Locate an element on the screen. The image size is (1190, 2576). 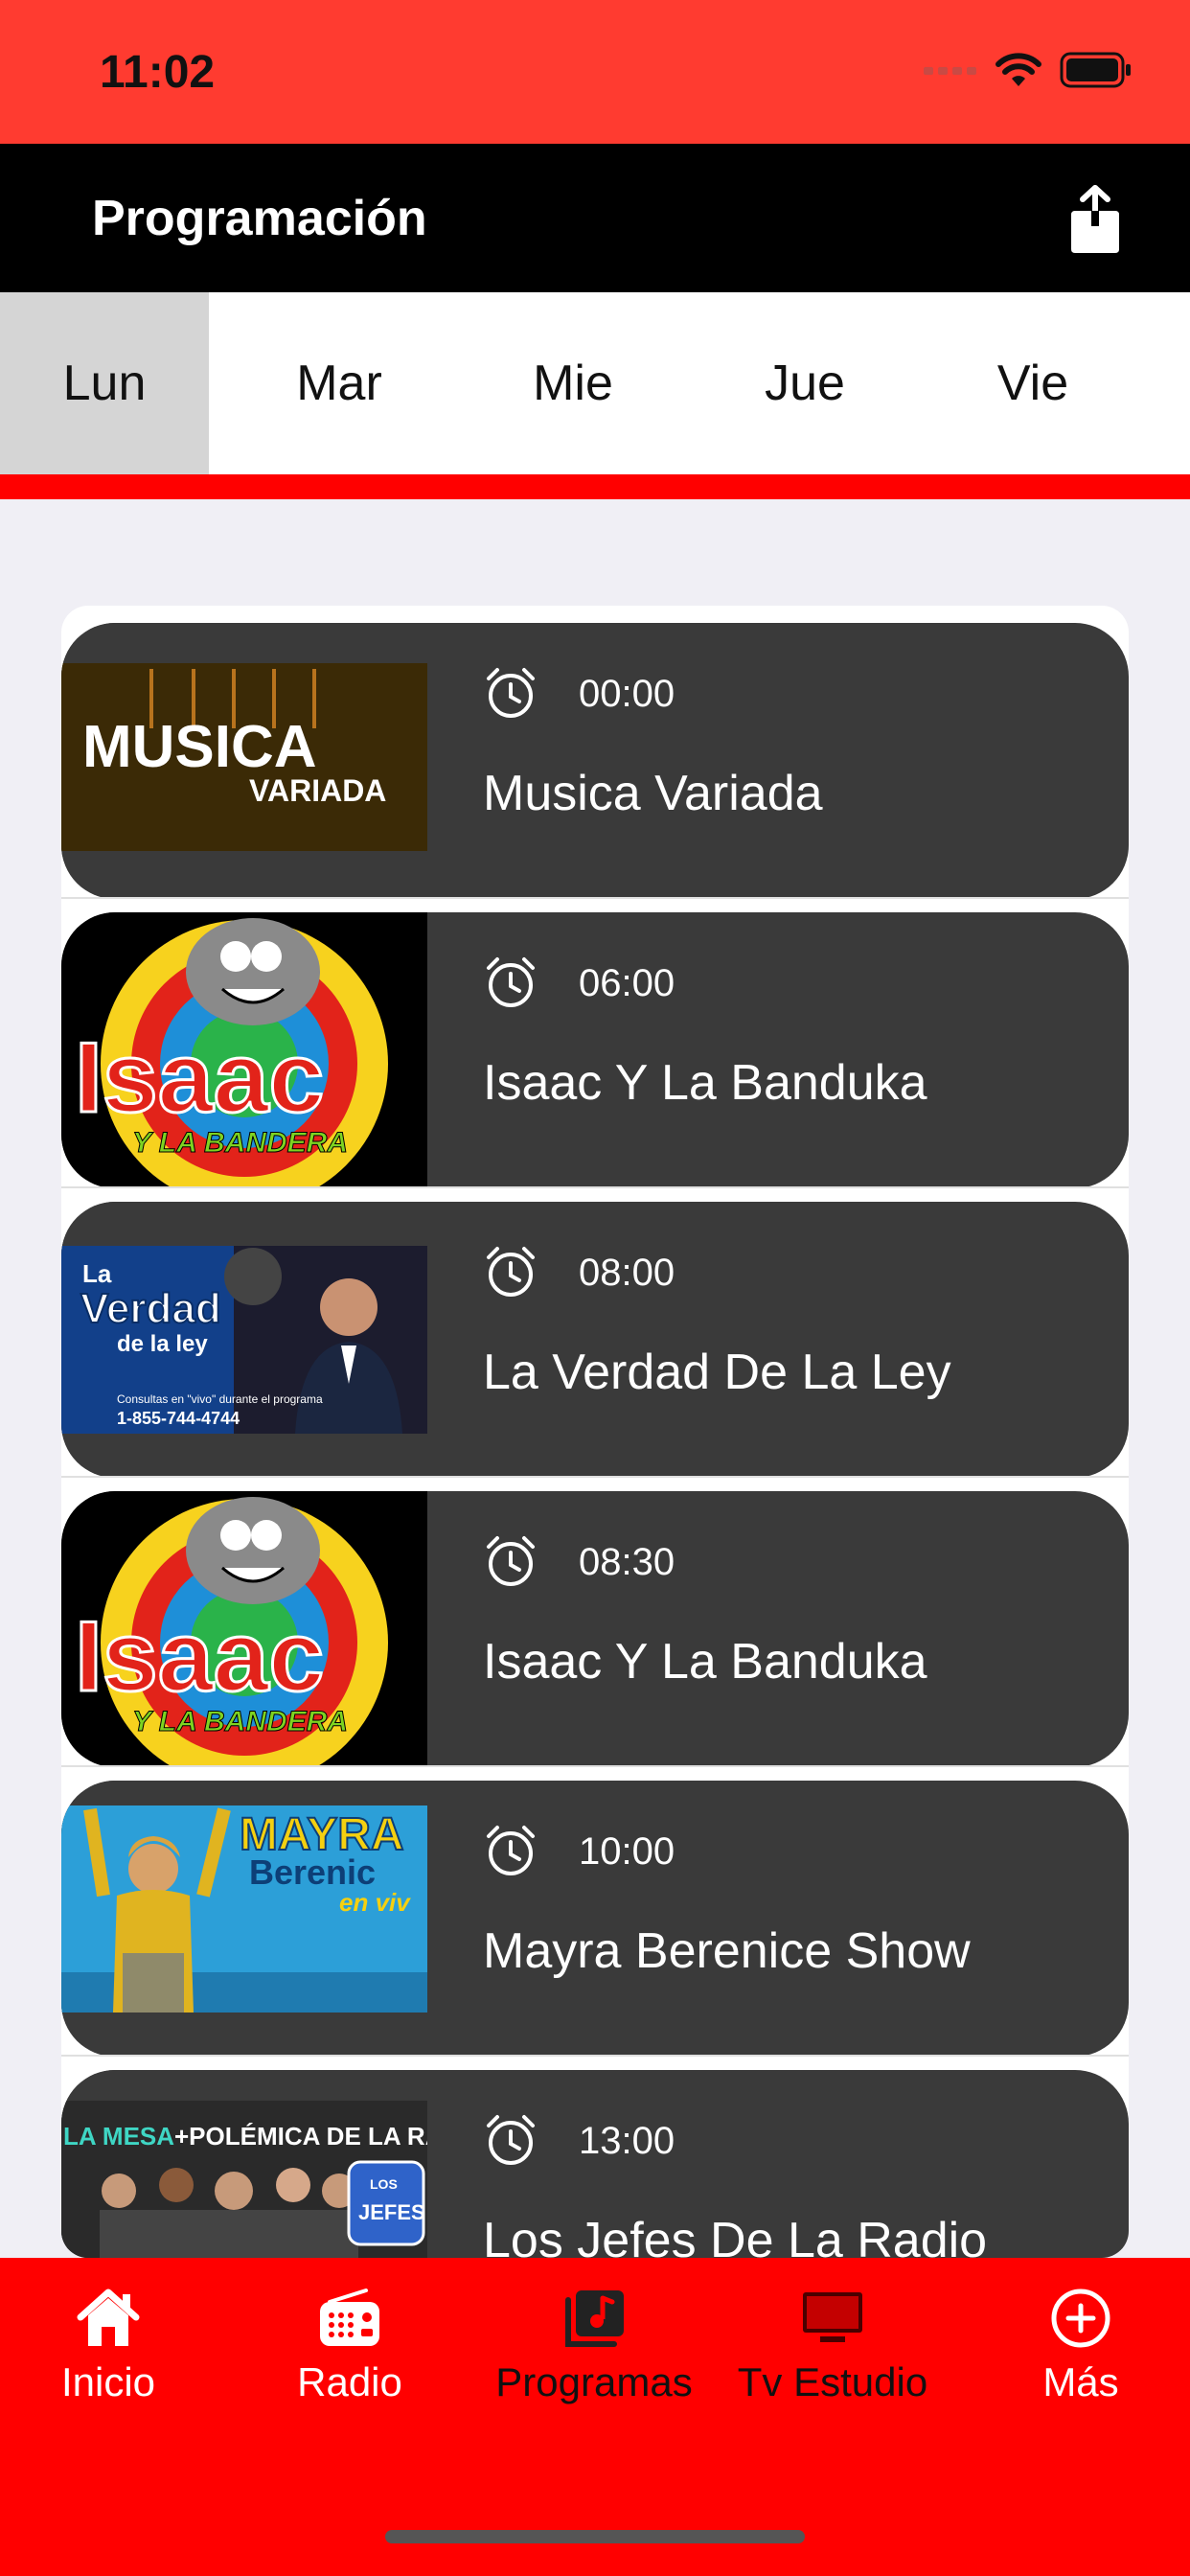
tab-tv-estudio: Tv Estudio is located at coordinates (833, 2346).